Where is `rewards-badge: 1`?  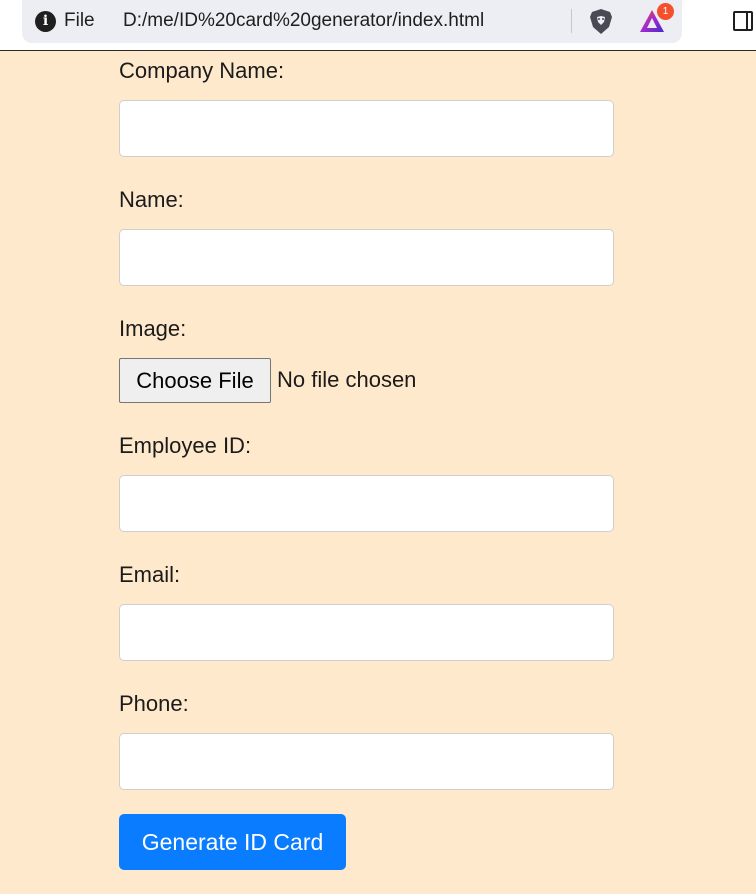
rewards-badge: 1 is located at coordinates (665, 11).